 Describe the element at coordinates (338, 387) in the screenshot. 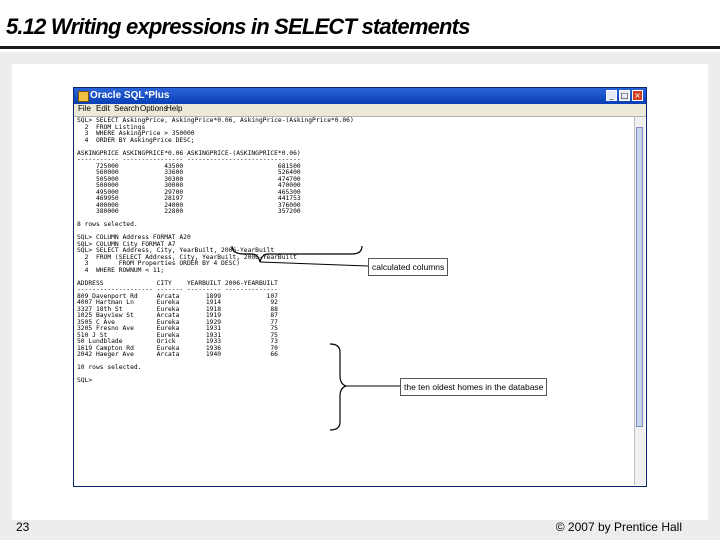

I see `oldest-homes-brace` at that location.